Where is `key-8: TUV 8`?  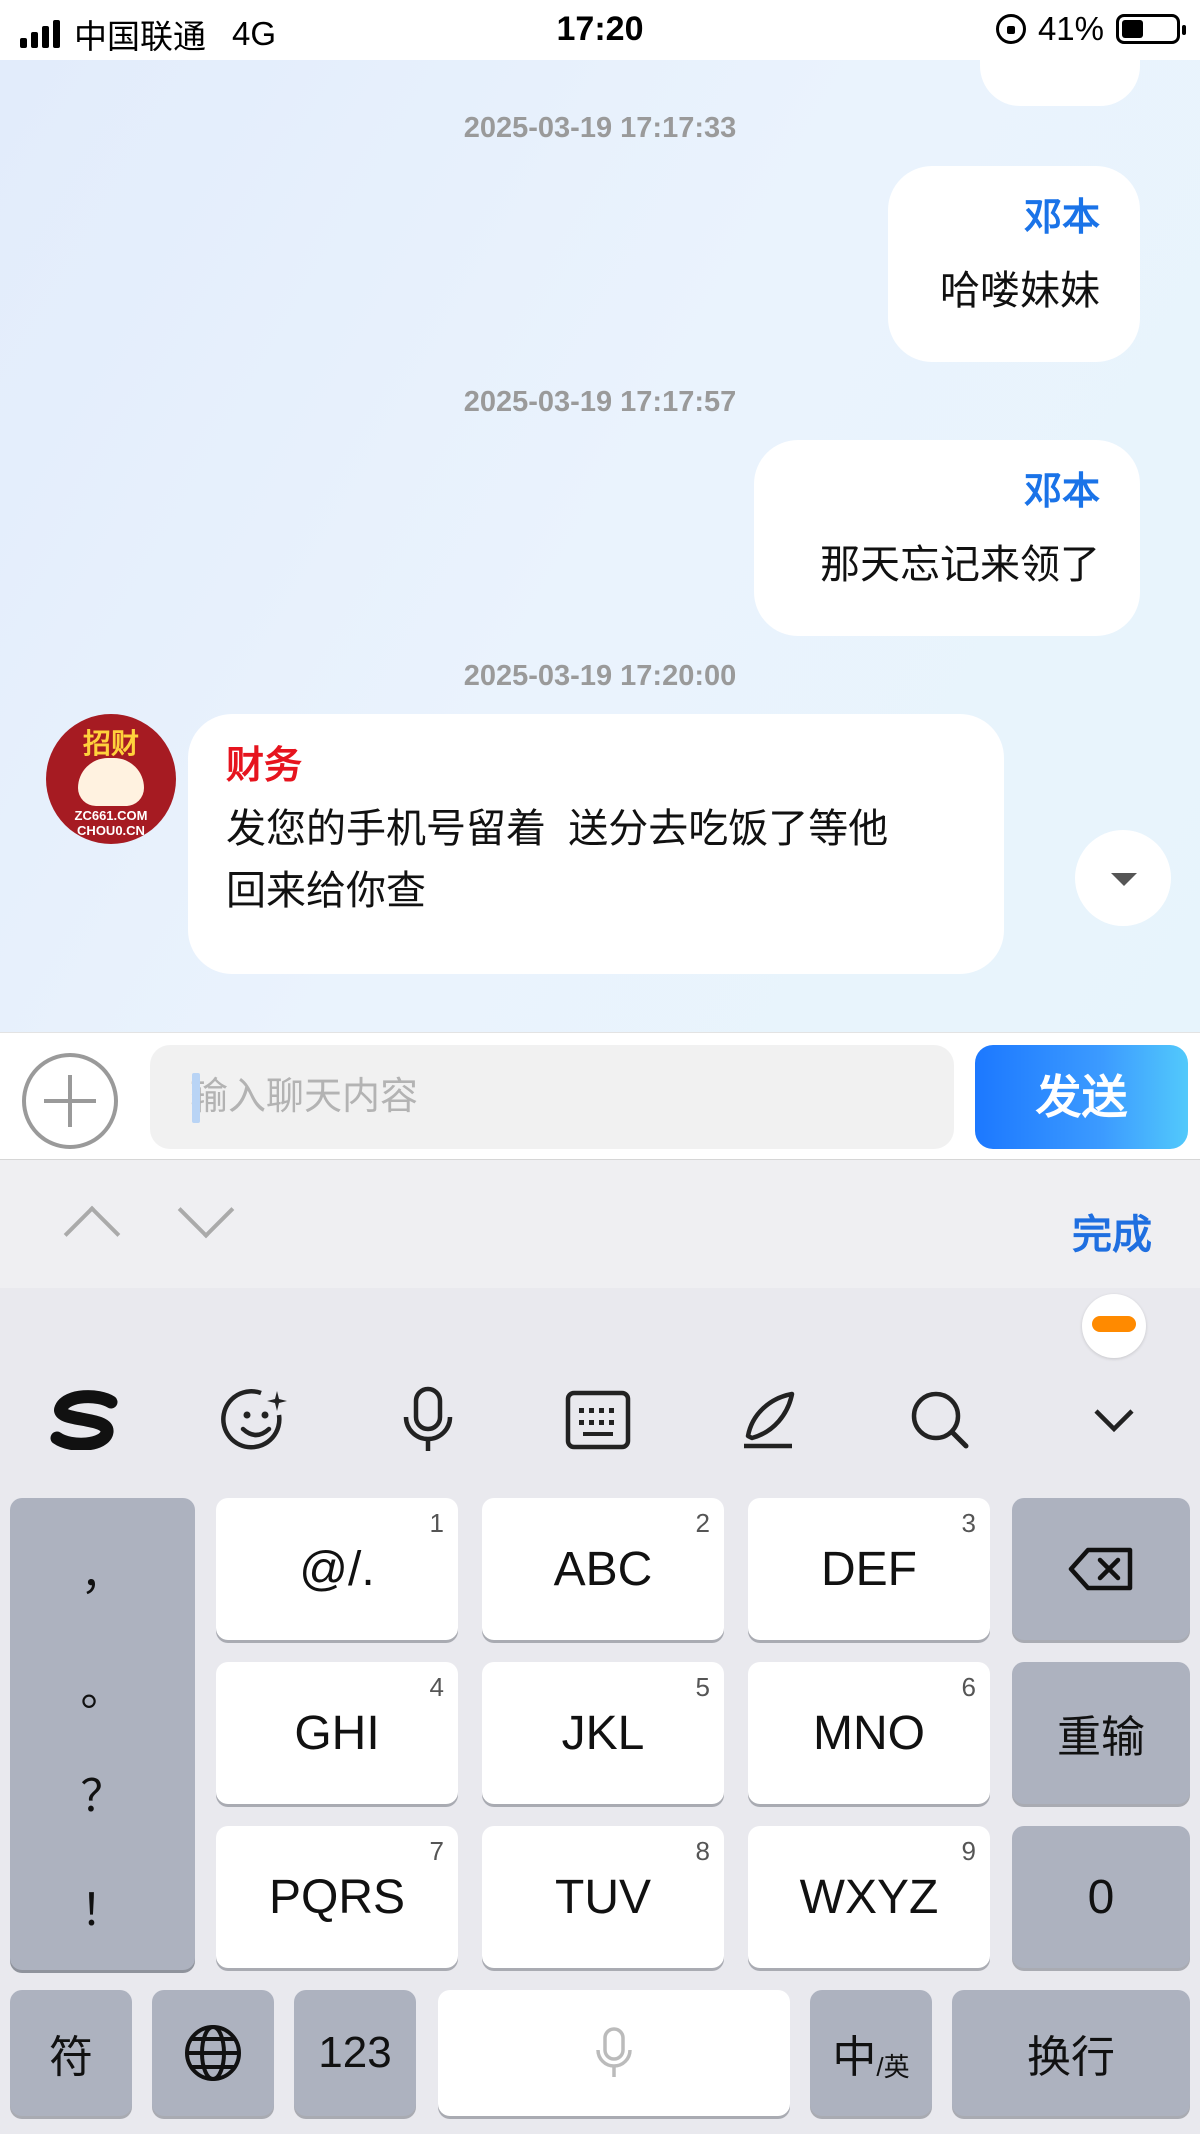
key-8: TUV 8 is located at coordinates (603, 1897).